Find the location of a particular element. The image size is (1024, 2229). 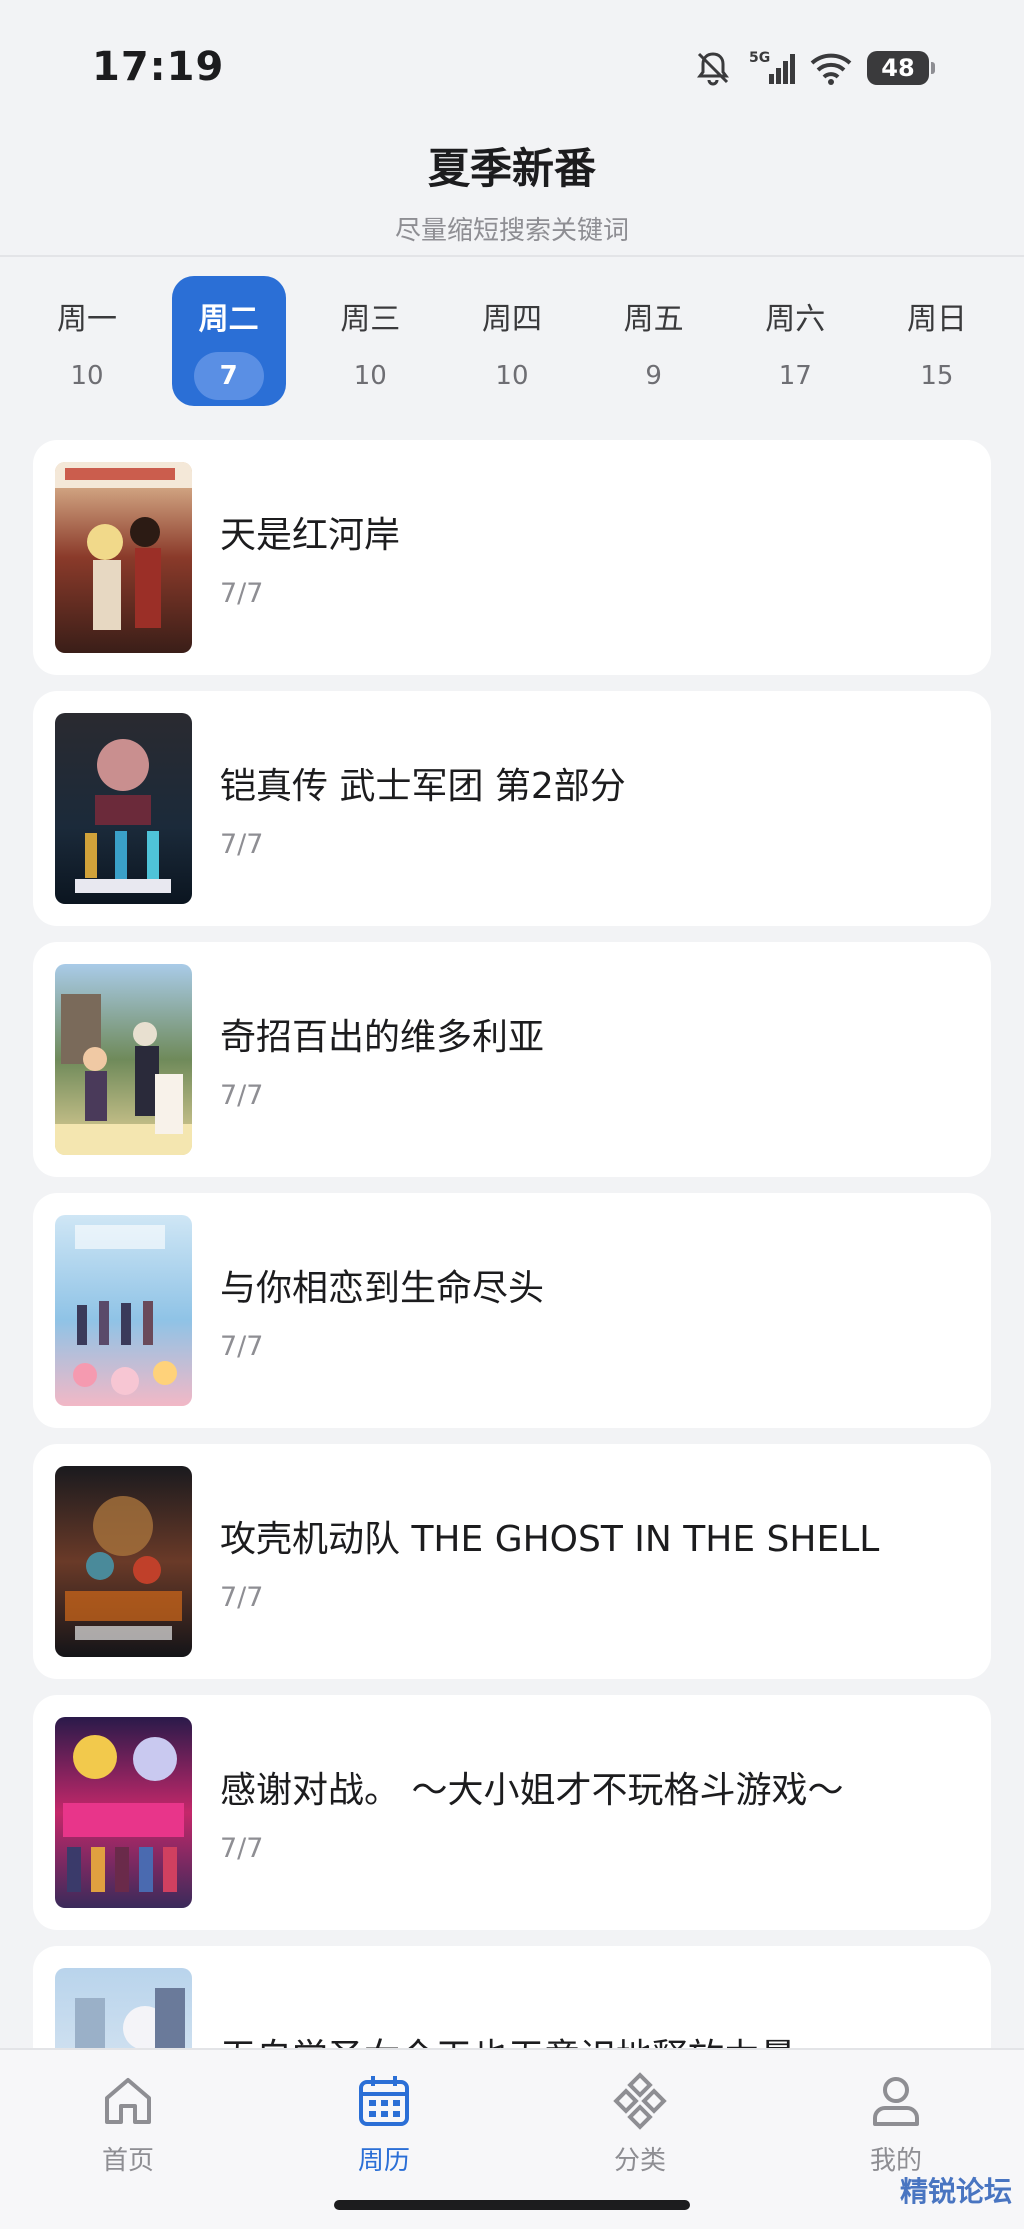

tab-monday: 周一 10 is located at coordinates (87, 341).